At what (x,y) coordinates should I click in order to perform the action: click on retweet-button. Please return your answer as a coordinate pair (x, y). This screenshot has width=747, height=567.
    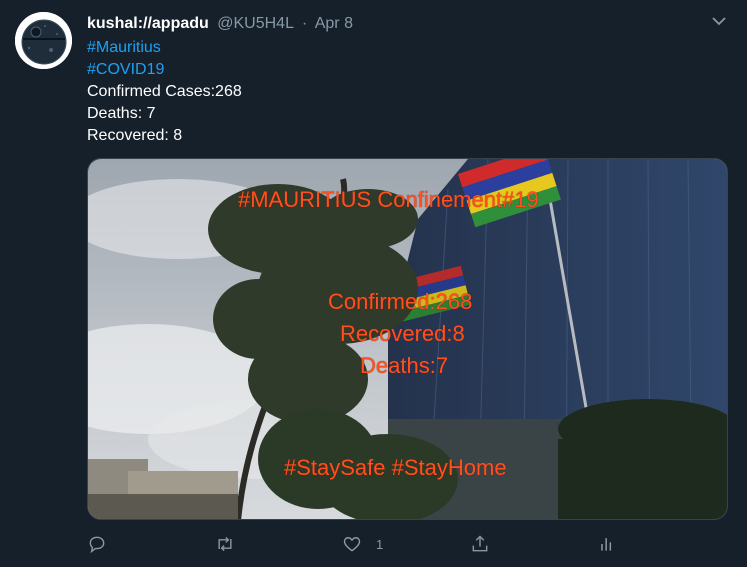
    Looking at the image, I should click on (225, 544).